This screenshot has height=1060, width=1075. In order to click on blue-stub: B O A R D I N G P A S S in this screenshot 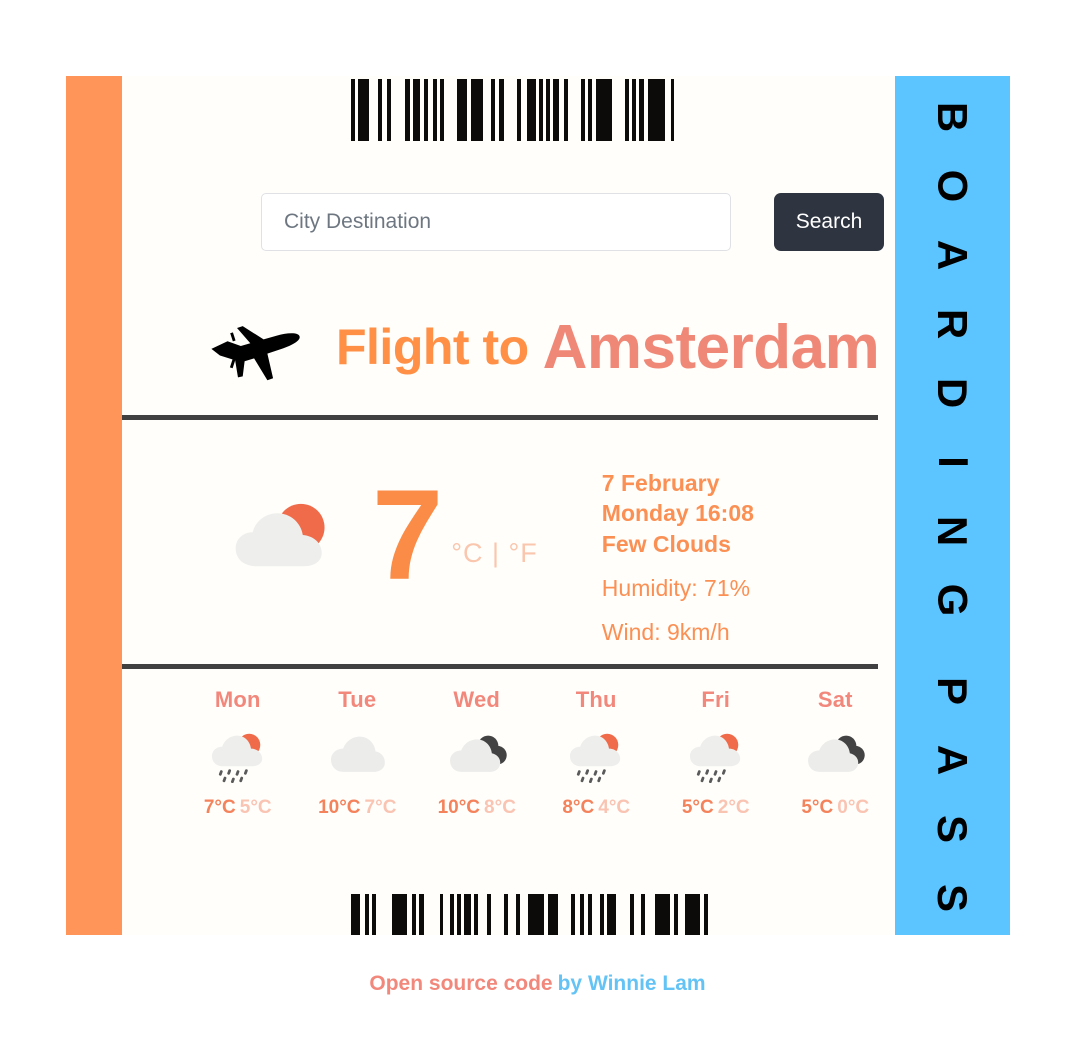, I will do `click(952, 505)`.